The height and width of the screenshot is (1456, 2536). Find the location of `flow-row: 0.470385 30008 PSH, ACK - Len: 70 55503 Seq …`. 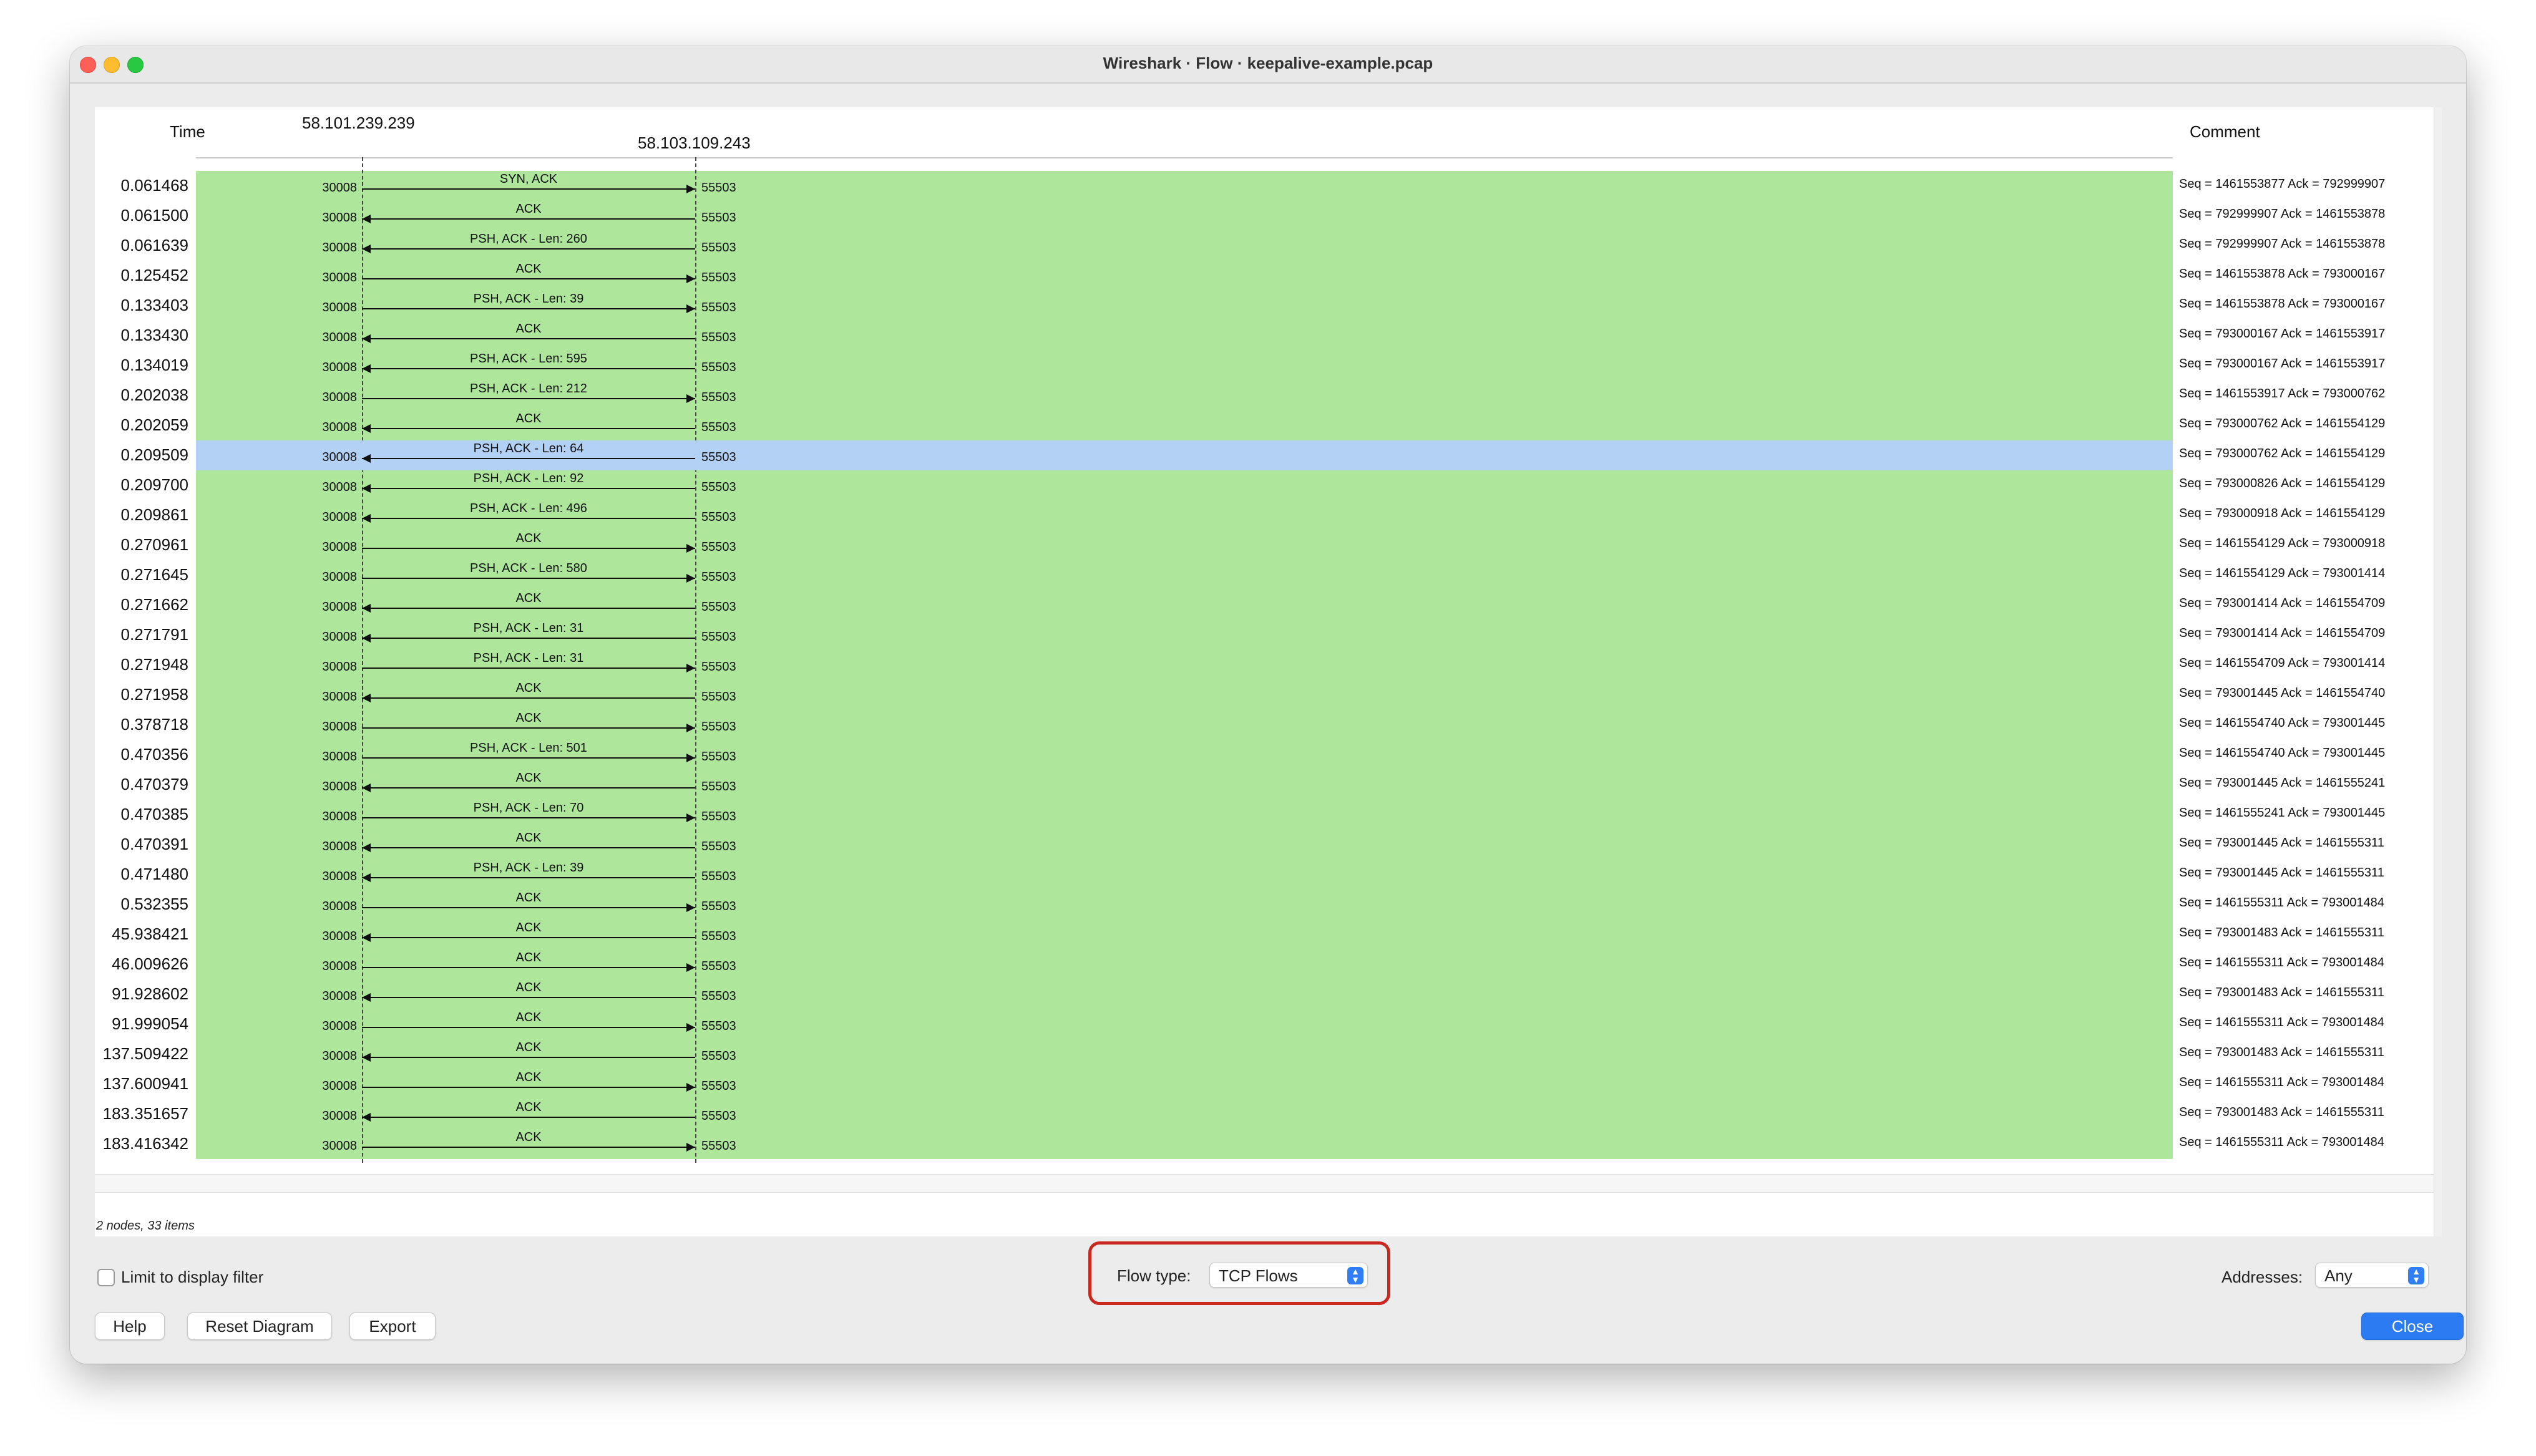

flow-row: 0.470385 30008 PSH, ACK - Len: 70 55503 Seq … is located at coordinates (1268, 815).